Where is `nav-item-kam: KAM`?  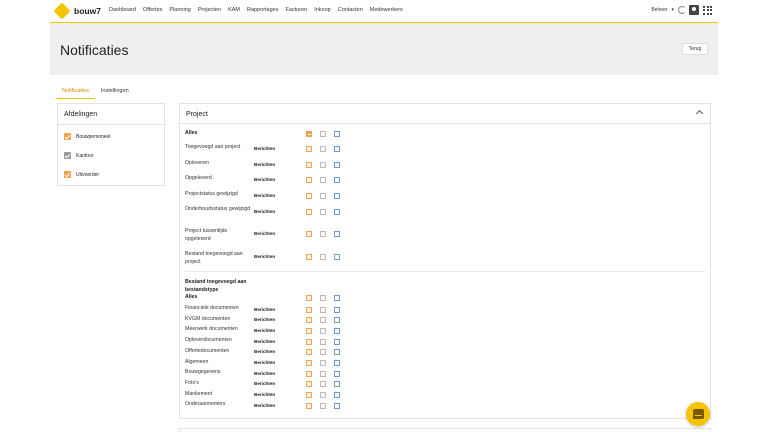
nav-item-kam: KAM is located at coordinates (234, 10).